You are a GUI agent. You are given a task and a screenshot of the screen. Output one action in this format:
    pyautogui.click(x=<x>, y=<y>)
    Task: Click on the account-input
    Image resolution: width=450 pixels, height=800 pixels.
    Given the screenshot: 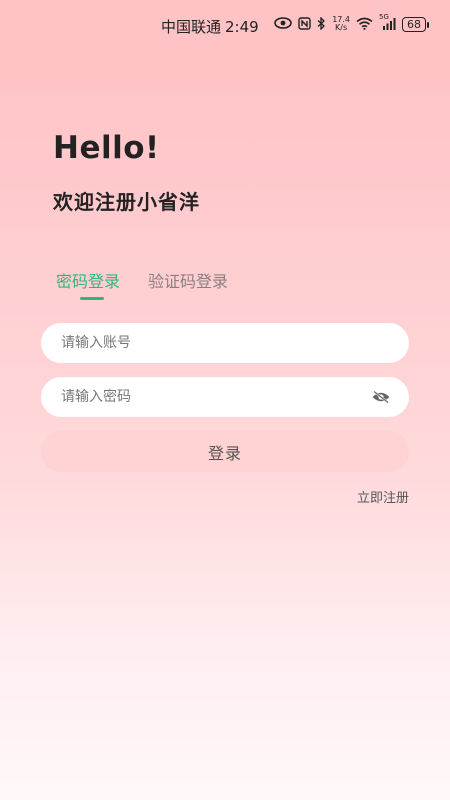 What is the action you would take?
    pyautogui.click(x=225, y=343)
    